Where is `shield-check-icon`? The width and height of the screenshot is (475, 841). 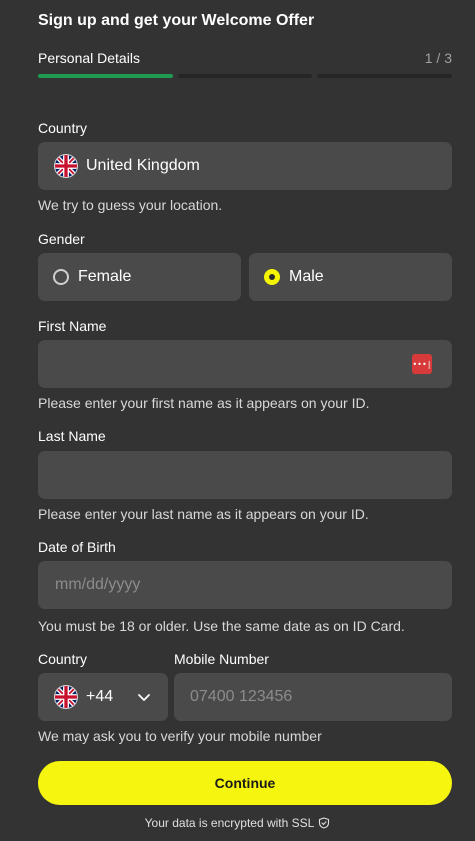
shield-check-icon is located at coordinates (324, 824).